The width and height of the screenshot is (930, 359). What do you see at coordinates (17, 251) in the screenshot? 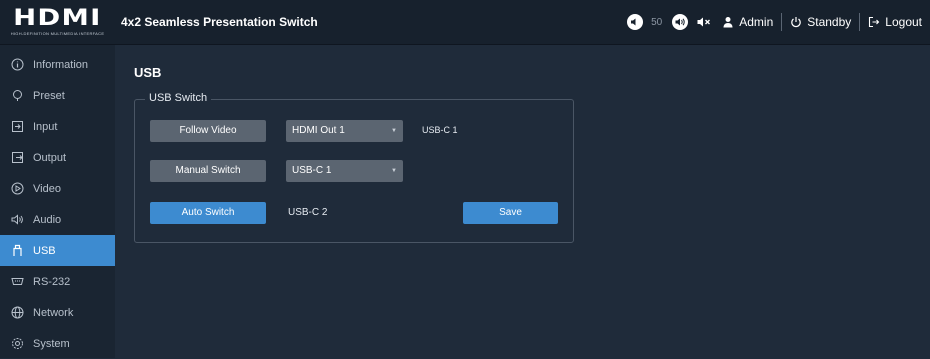
I see `usb-icon` at bounding box center [17, 251].